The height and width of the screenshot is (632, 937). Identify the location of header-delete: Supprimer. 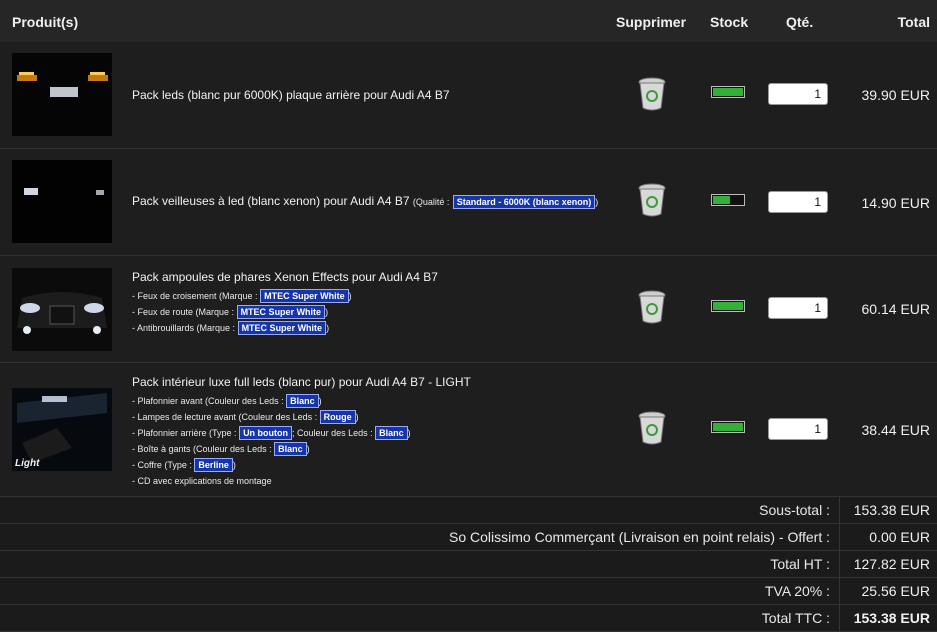
(651, 22).